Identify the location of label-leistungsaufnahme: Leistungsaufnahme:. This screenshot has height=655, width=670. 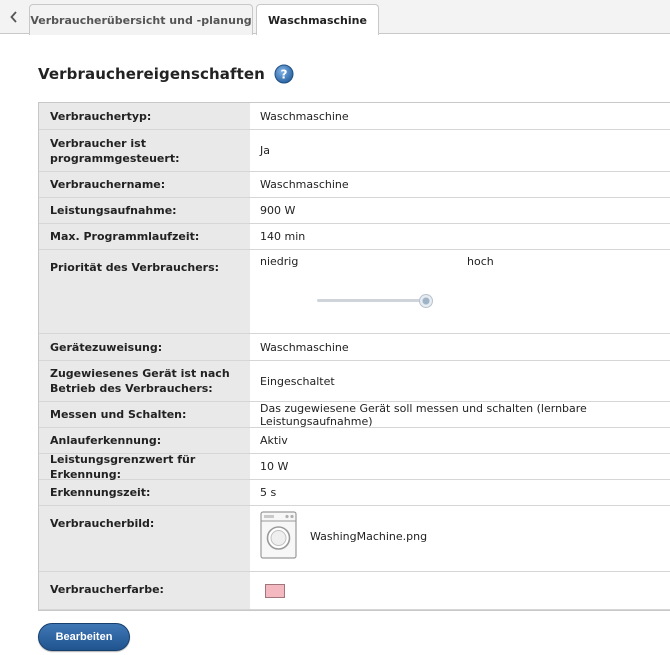
(144, 211).